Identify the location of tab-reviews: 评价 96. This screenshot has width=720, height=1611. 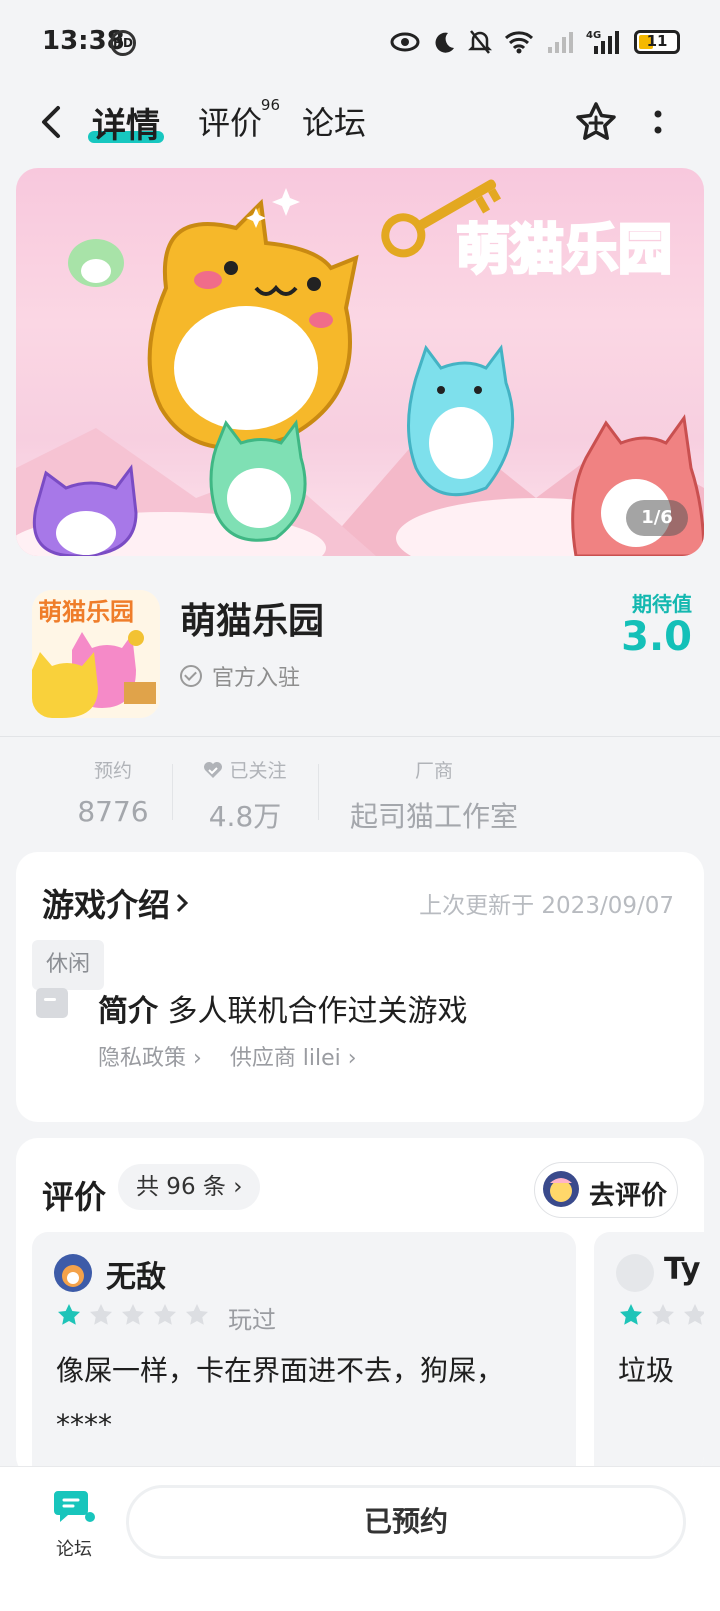
(239, 120).